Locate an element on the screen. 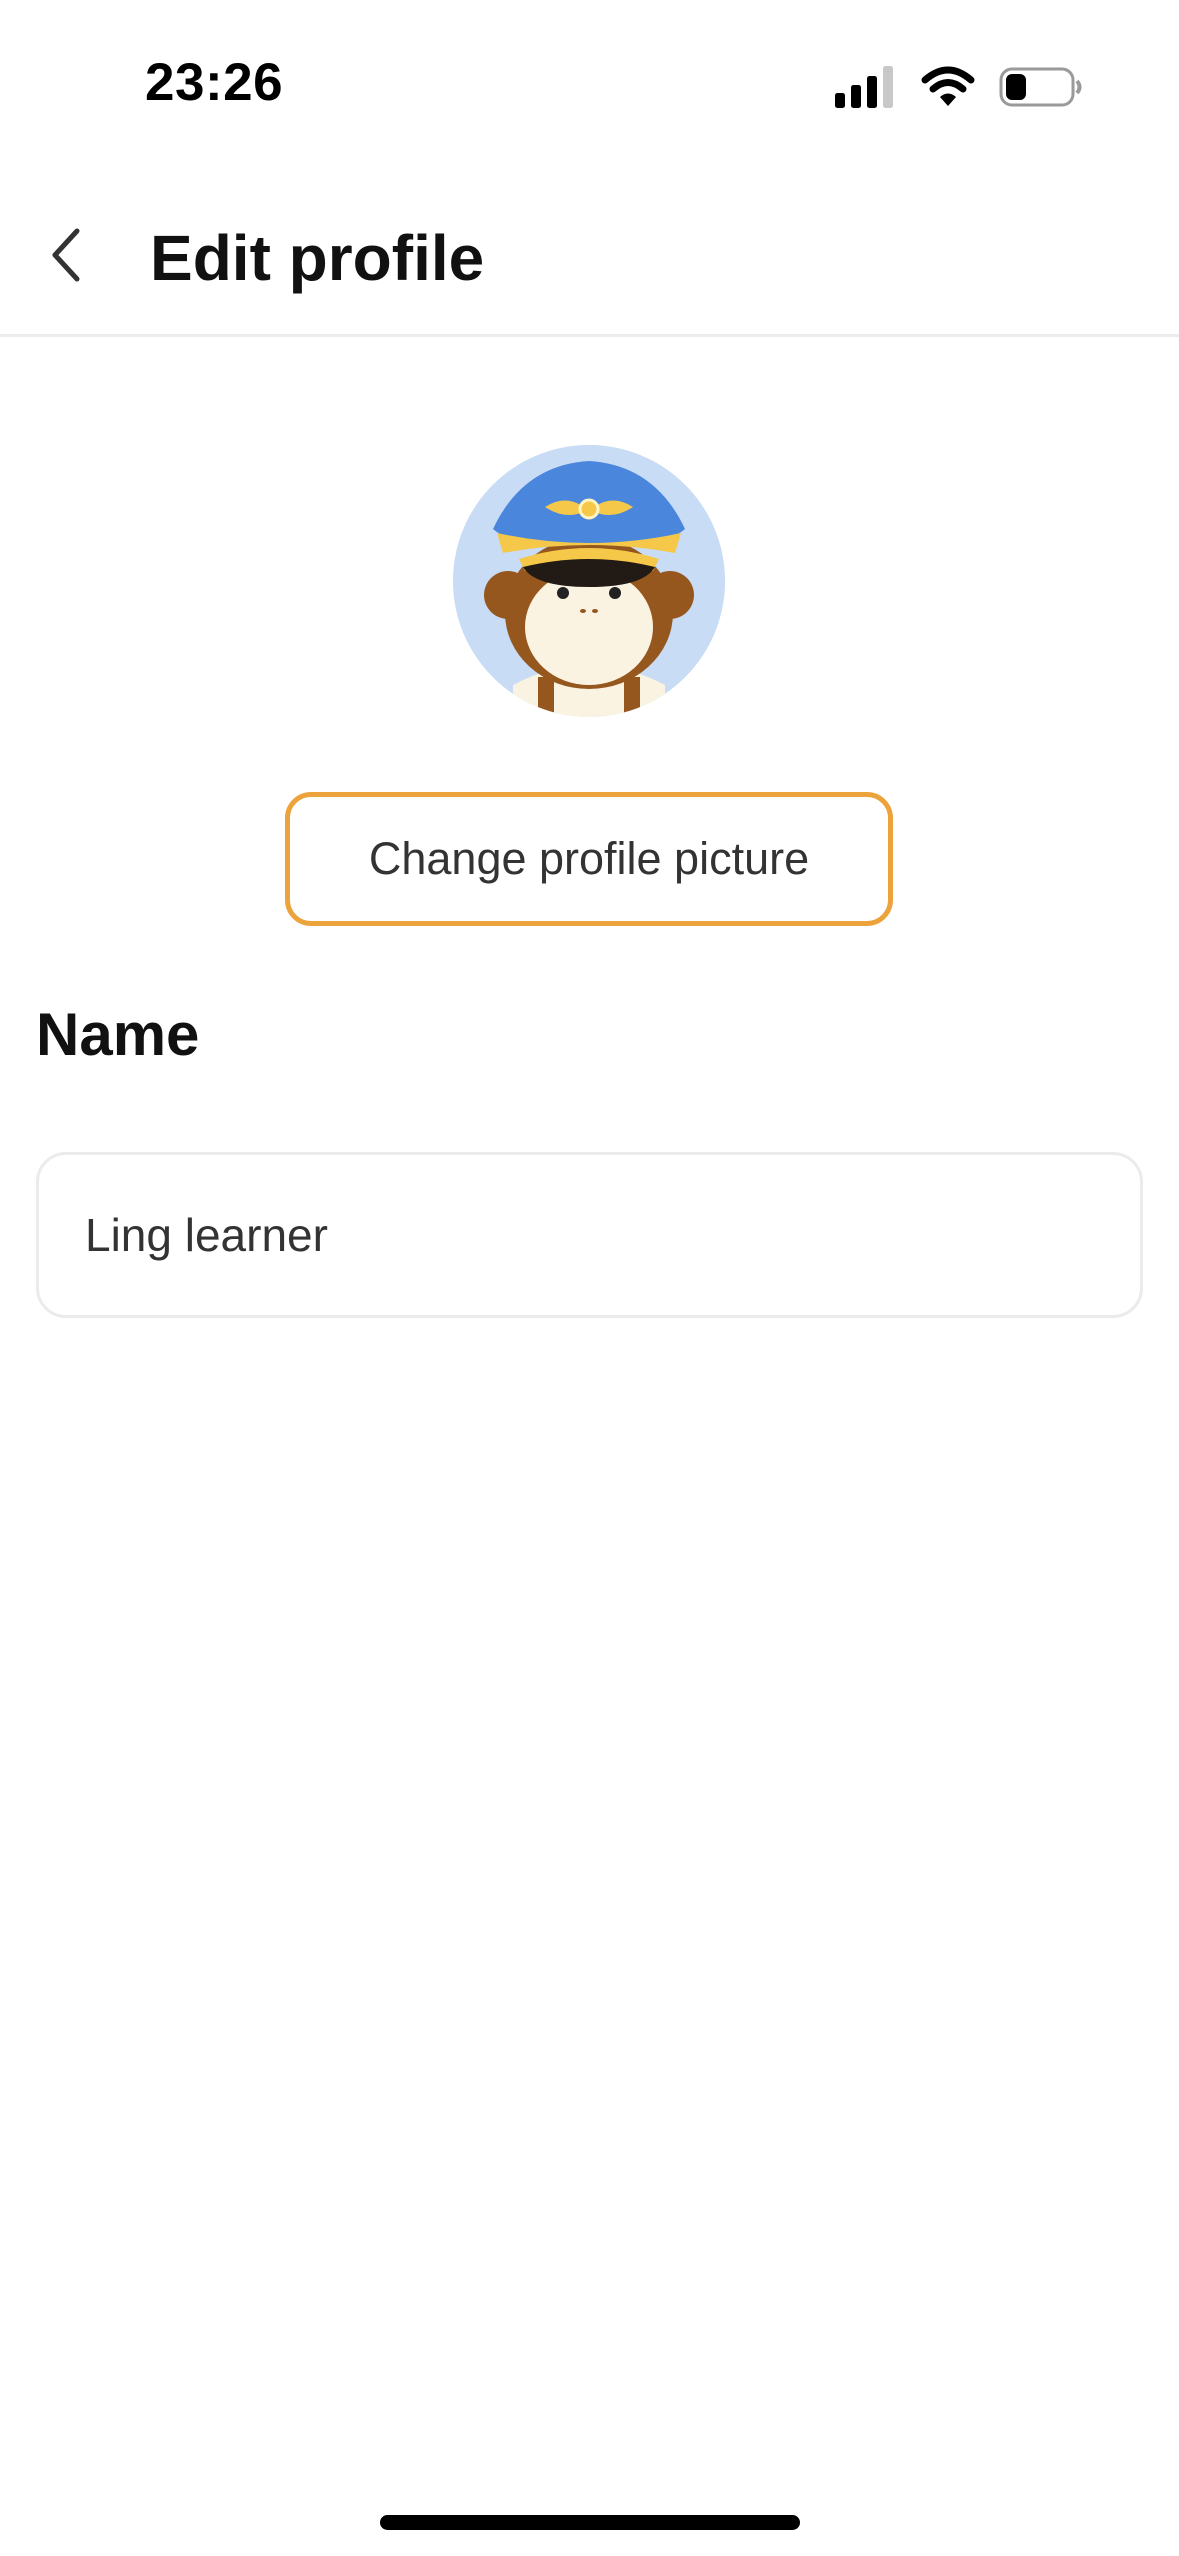  status-icons is located at coordinates (959, 87).